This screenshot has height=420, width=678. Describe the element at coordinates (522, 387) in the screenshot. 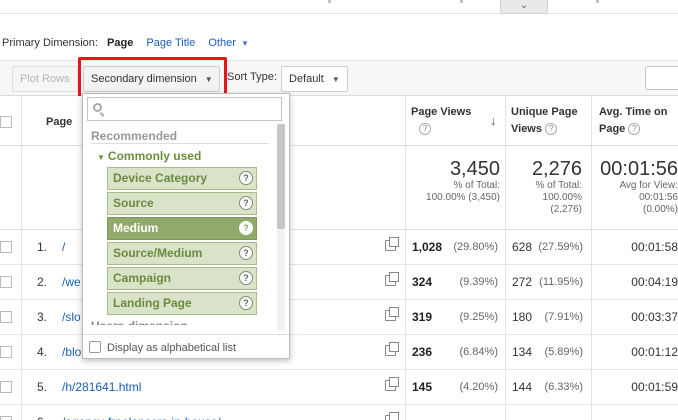

I see `row-unique-page-views: 144` at that location.